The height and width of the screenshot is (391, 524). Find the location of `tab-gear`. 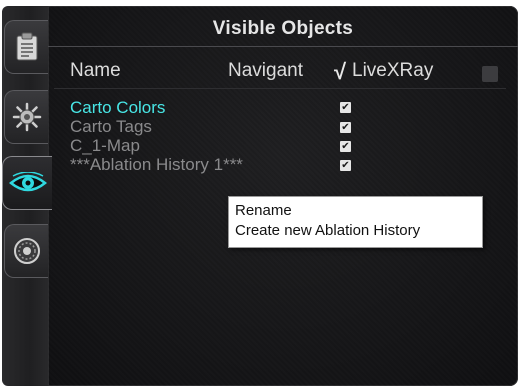

tab-gear is located at coordinates (26, 117).